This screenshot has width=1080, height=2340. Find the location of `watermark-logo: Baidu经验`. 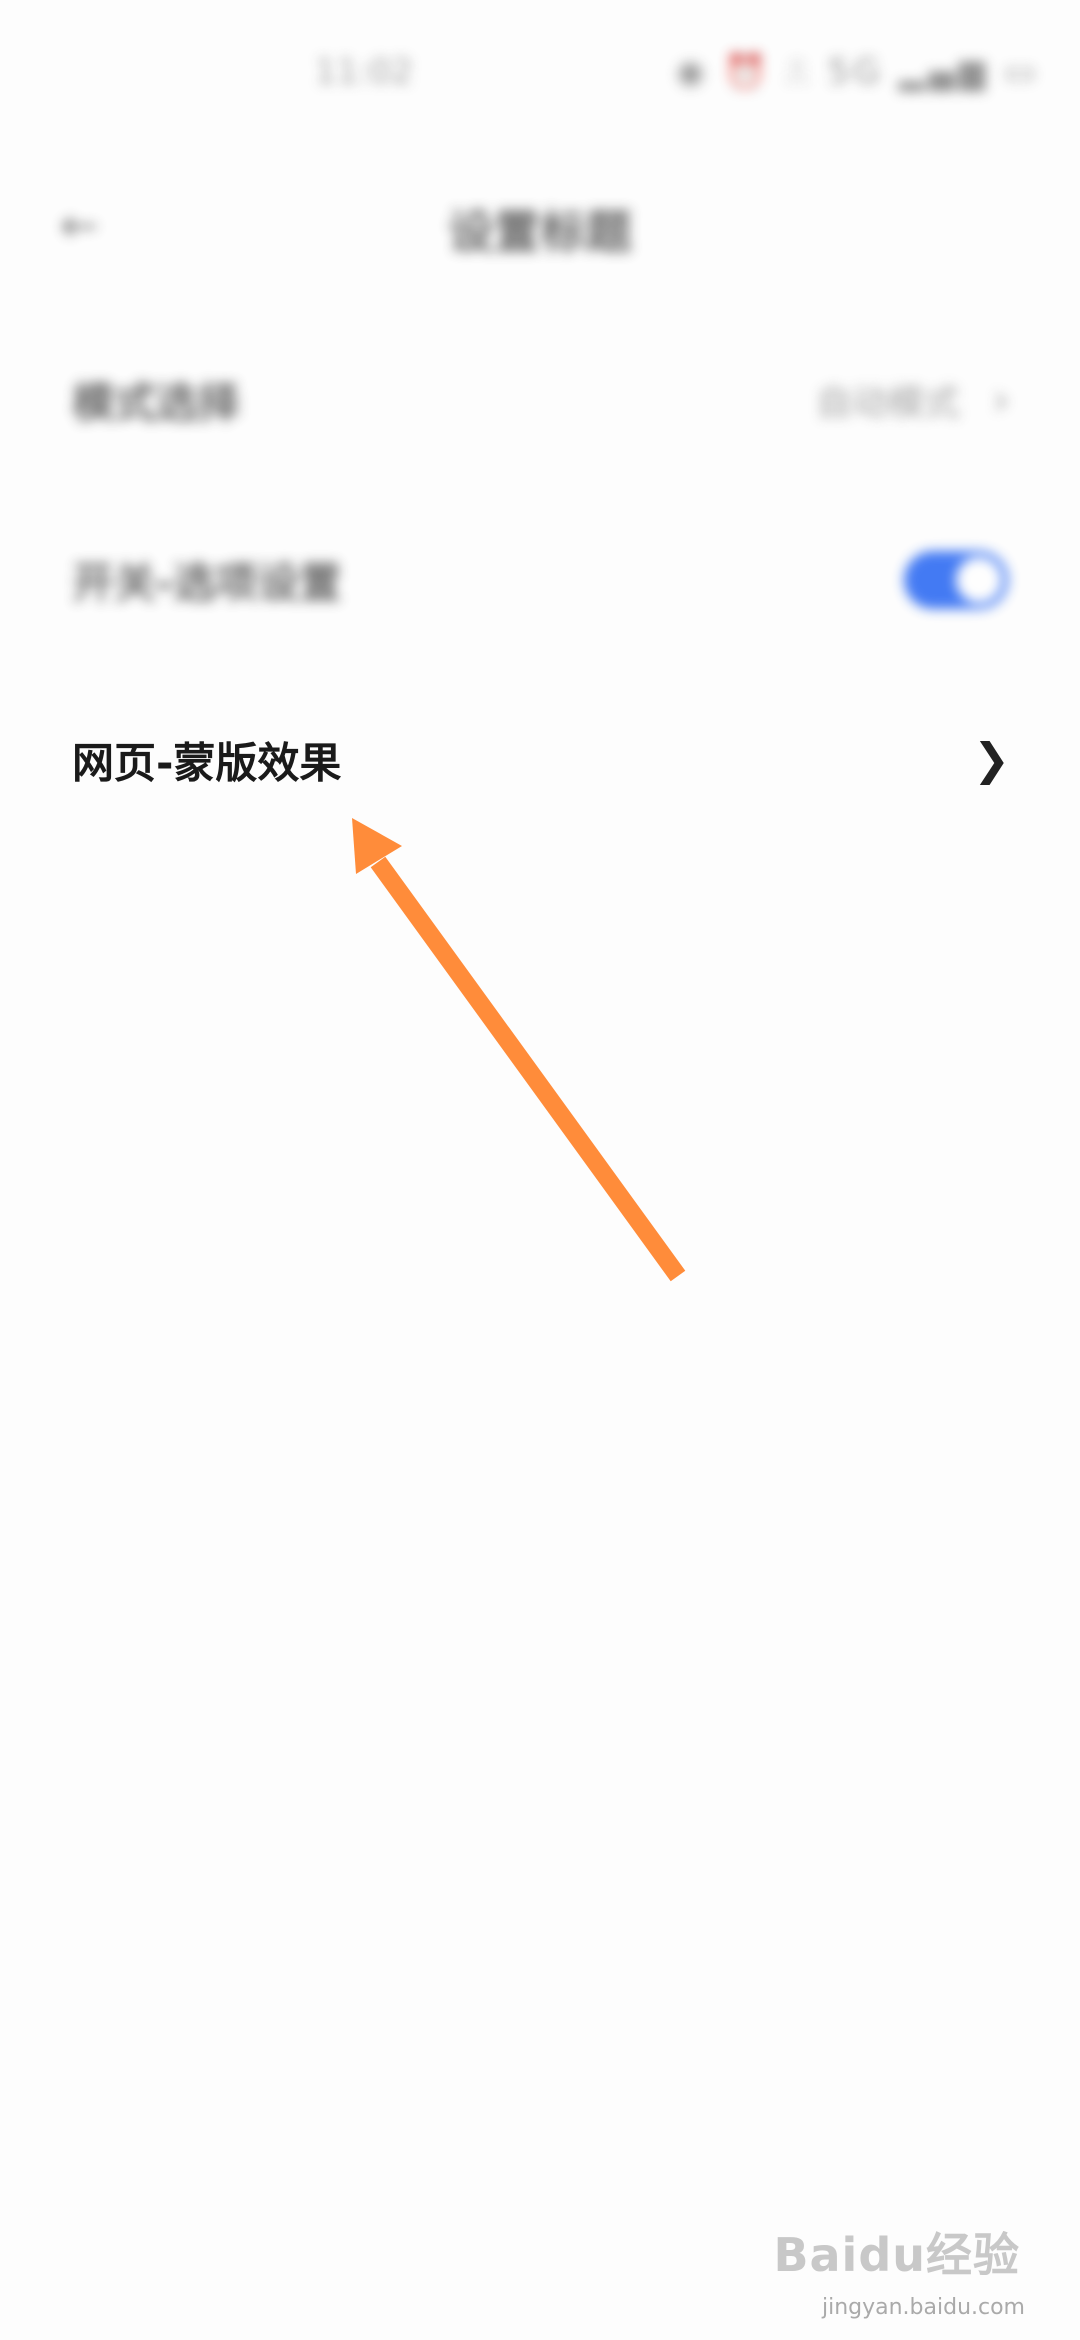

watermark-logo: Baidu经验 is located at coordinates (896, 2255).